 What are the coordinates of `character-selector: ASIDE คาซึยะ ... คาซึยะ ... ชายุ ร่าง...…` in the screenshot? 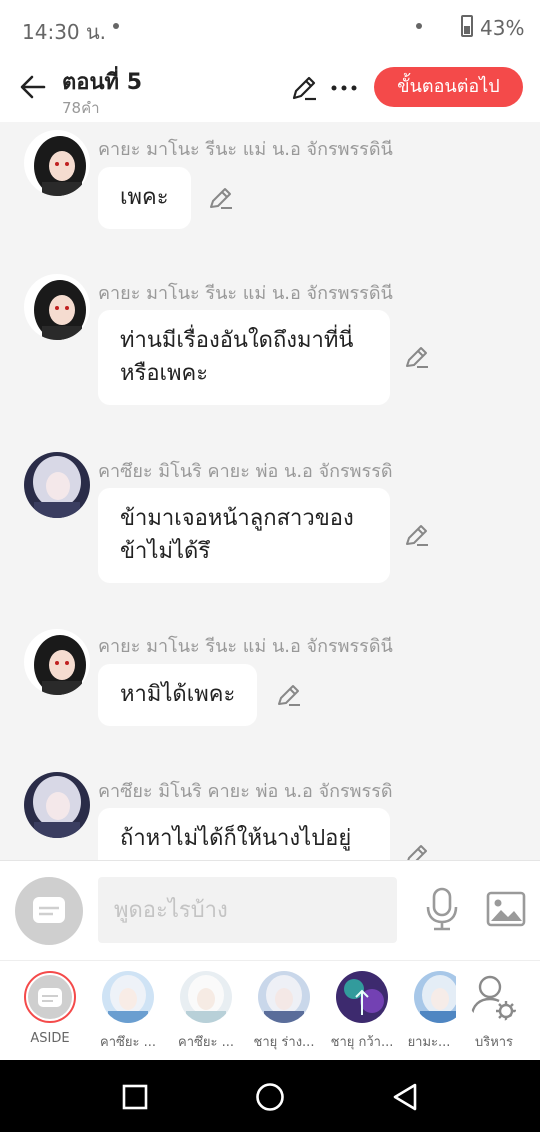 It's located at (270, 1010).